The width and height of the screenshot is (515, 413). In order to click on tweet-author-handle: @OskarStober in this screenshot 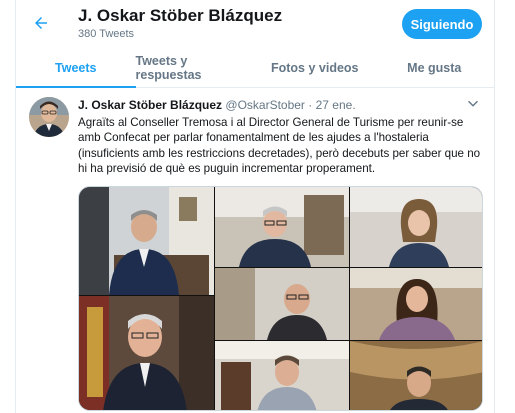, I will do `click(265, 105)`.